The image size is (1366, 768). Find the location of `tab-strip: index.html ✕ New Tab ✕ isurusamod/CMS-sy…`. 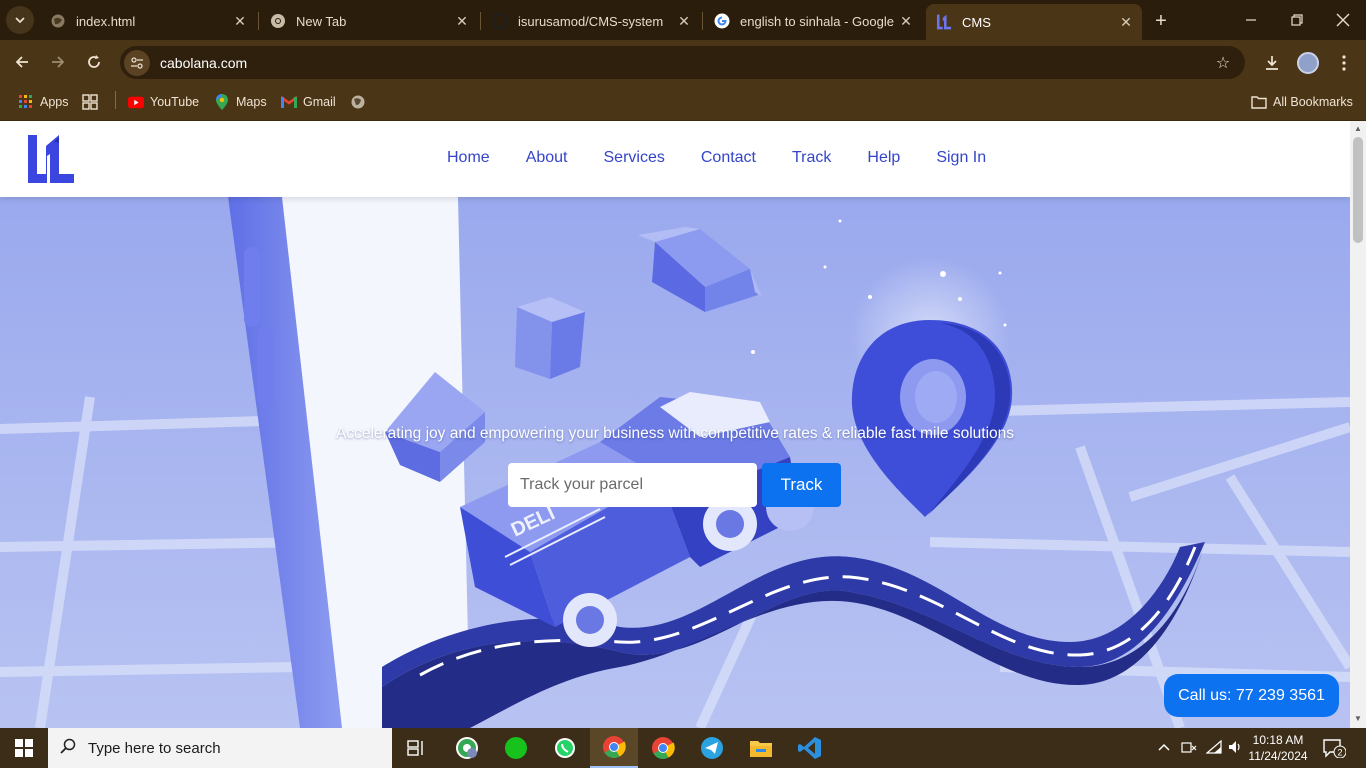

tab-strip: index.html ✕ New Tab ✕ isurusamod/CMS-sy… is located at coordinates (683, 20).